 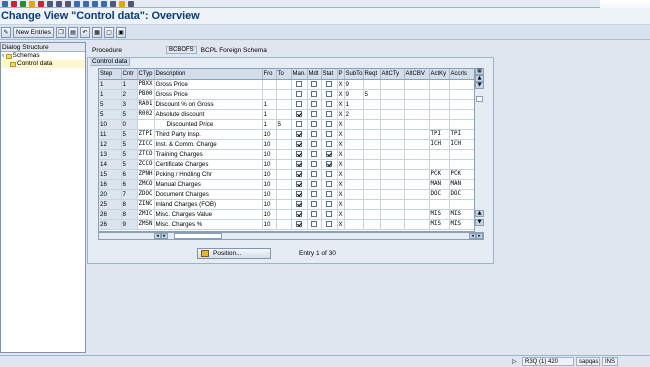 I want to click on column-header: Step, so click(x=110, y=74).